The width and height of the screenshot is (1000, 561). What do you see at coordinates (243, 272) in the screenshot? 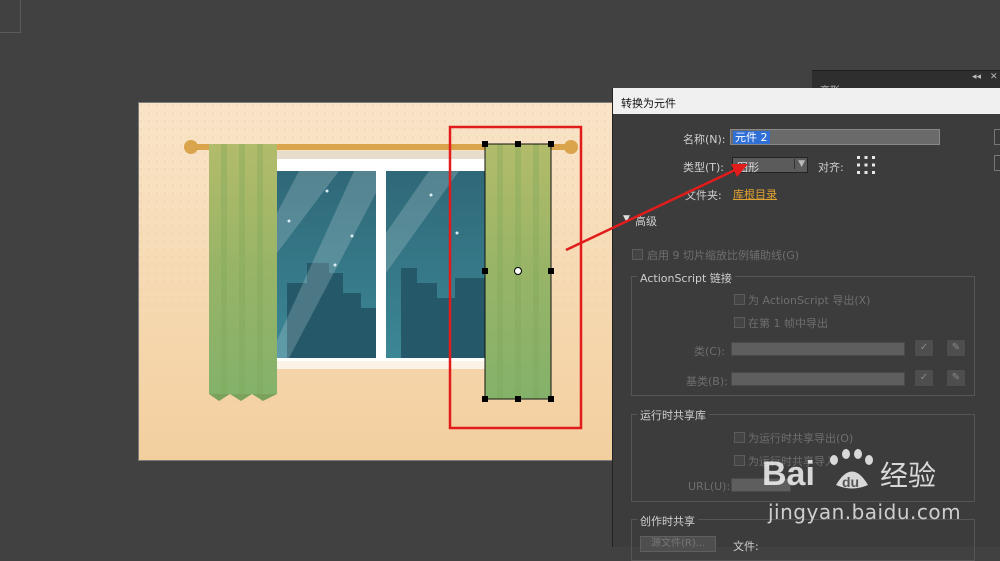
I see `curtain-left` at bounding box center [243, 272].